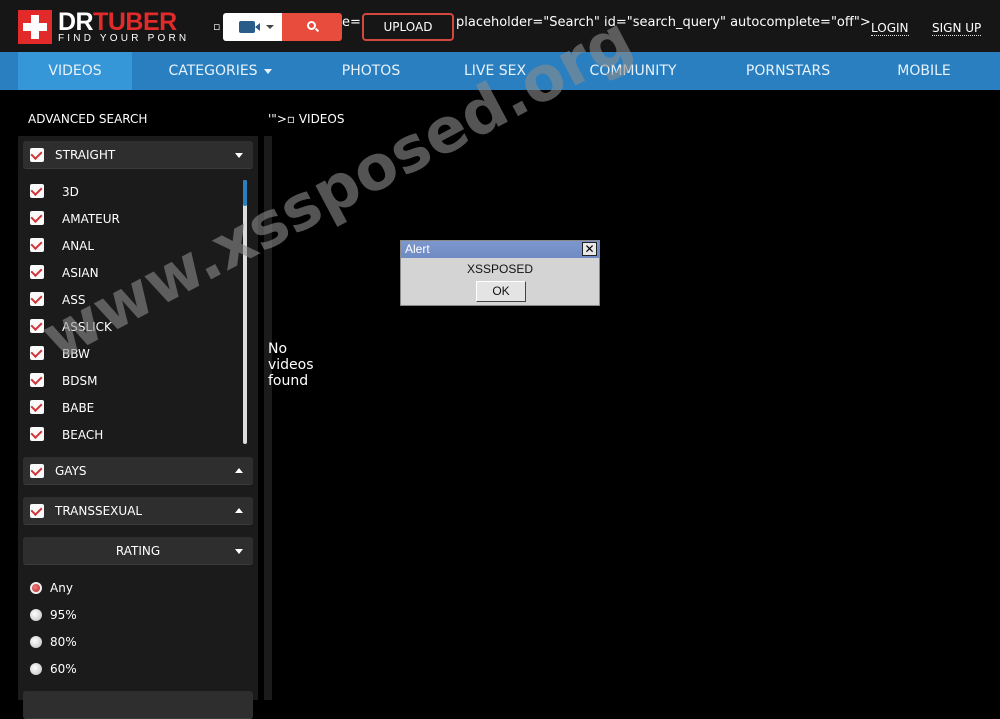 This screenshot has width=1000, height=719. I want to click on upload-button: UPLOAD, so click(408, 27).